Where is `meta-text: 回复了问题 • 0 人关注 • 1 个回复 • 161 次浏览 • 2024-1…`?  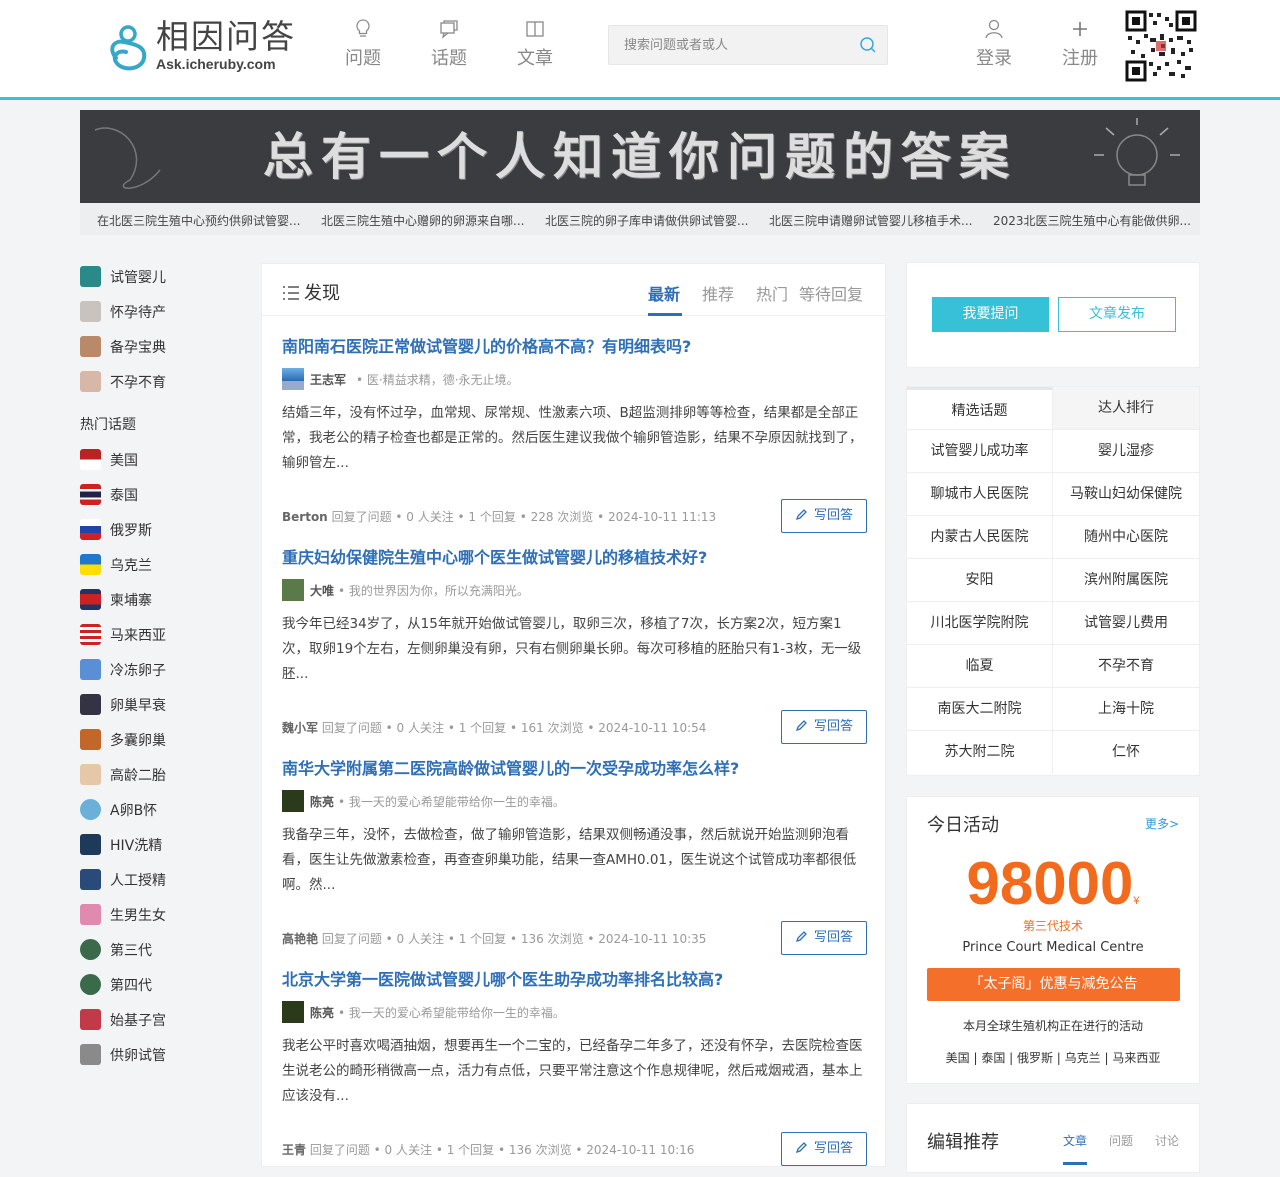
meta-text: 回复了问题 • 0 人关注 • 1 个回复 • 161 次浏览 • 2024-1… is located at coordinates (514, 728).